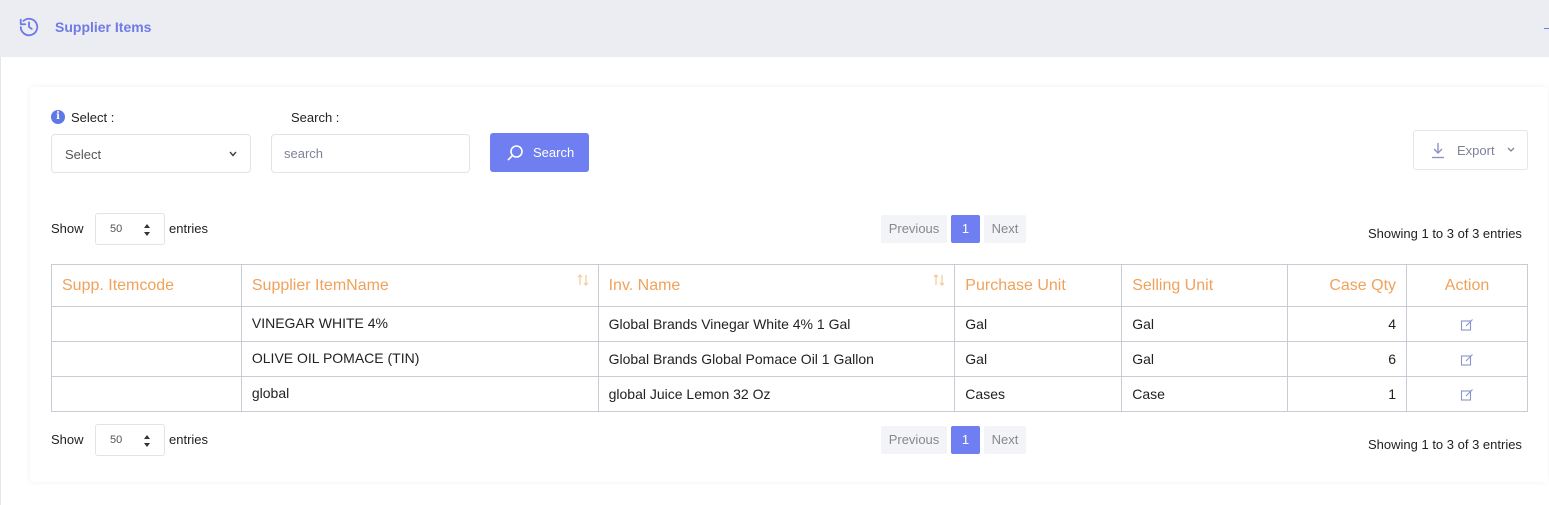 The image size is (1549, 505). I want to click on column-header: Supplier ItemName, so click(419, 285).